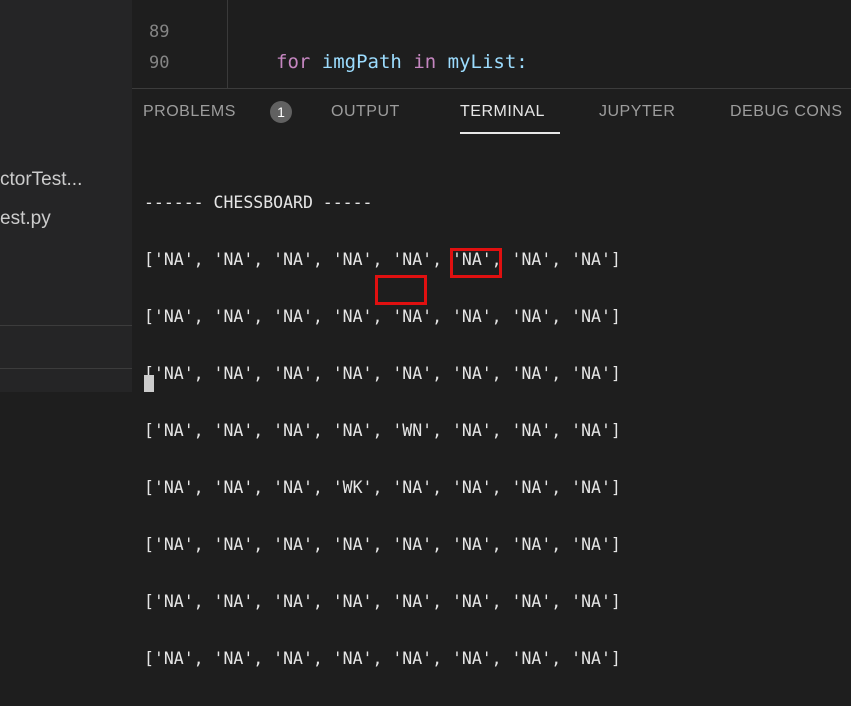 This screenshot has width=851, height=706. I want to click on explorer-sidebar: ctorTest... est.py, so click(66, 196).